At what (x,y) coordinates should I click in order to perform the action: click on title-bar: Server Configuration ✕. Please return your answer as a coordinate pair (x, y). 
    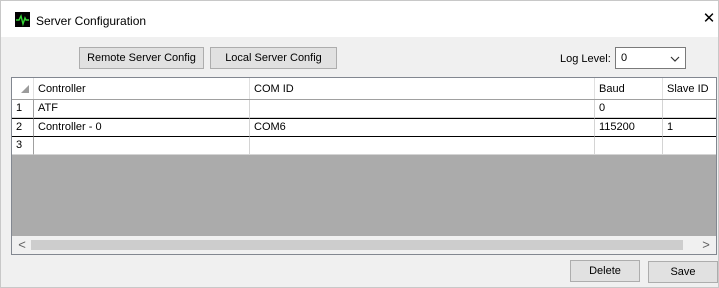
    Looking at the image, I should click on (359, 19).